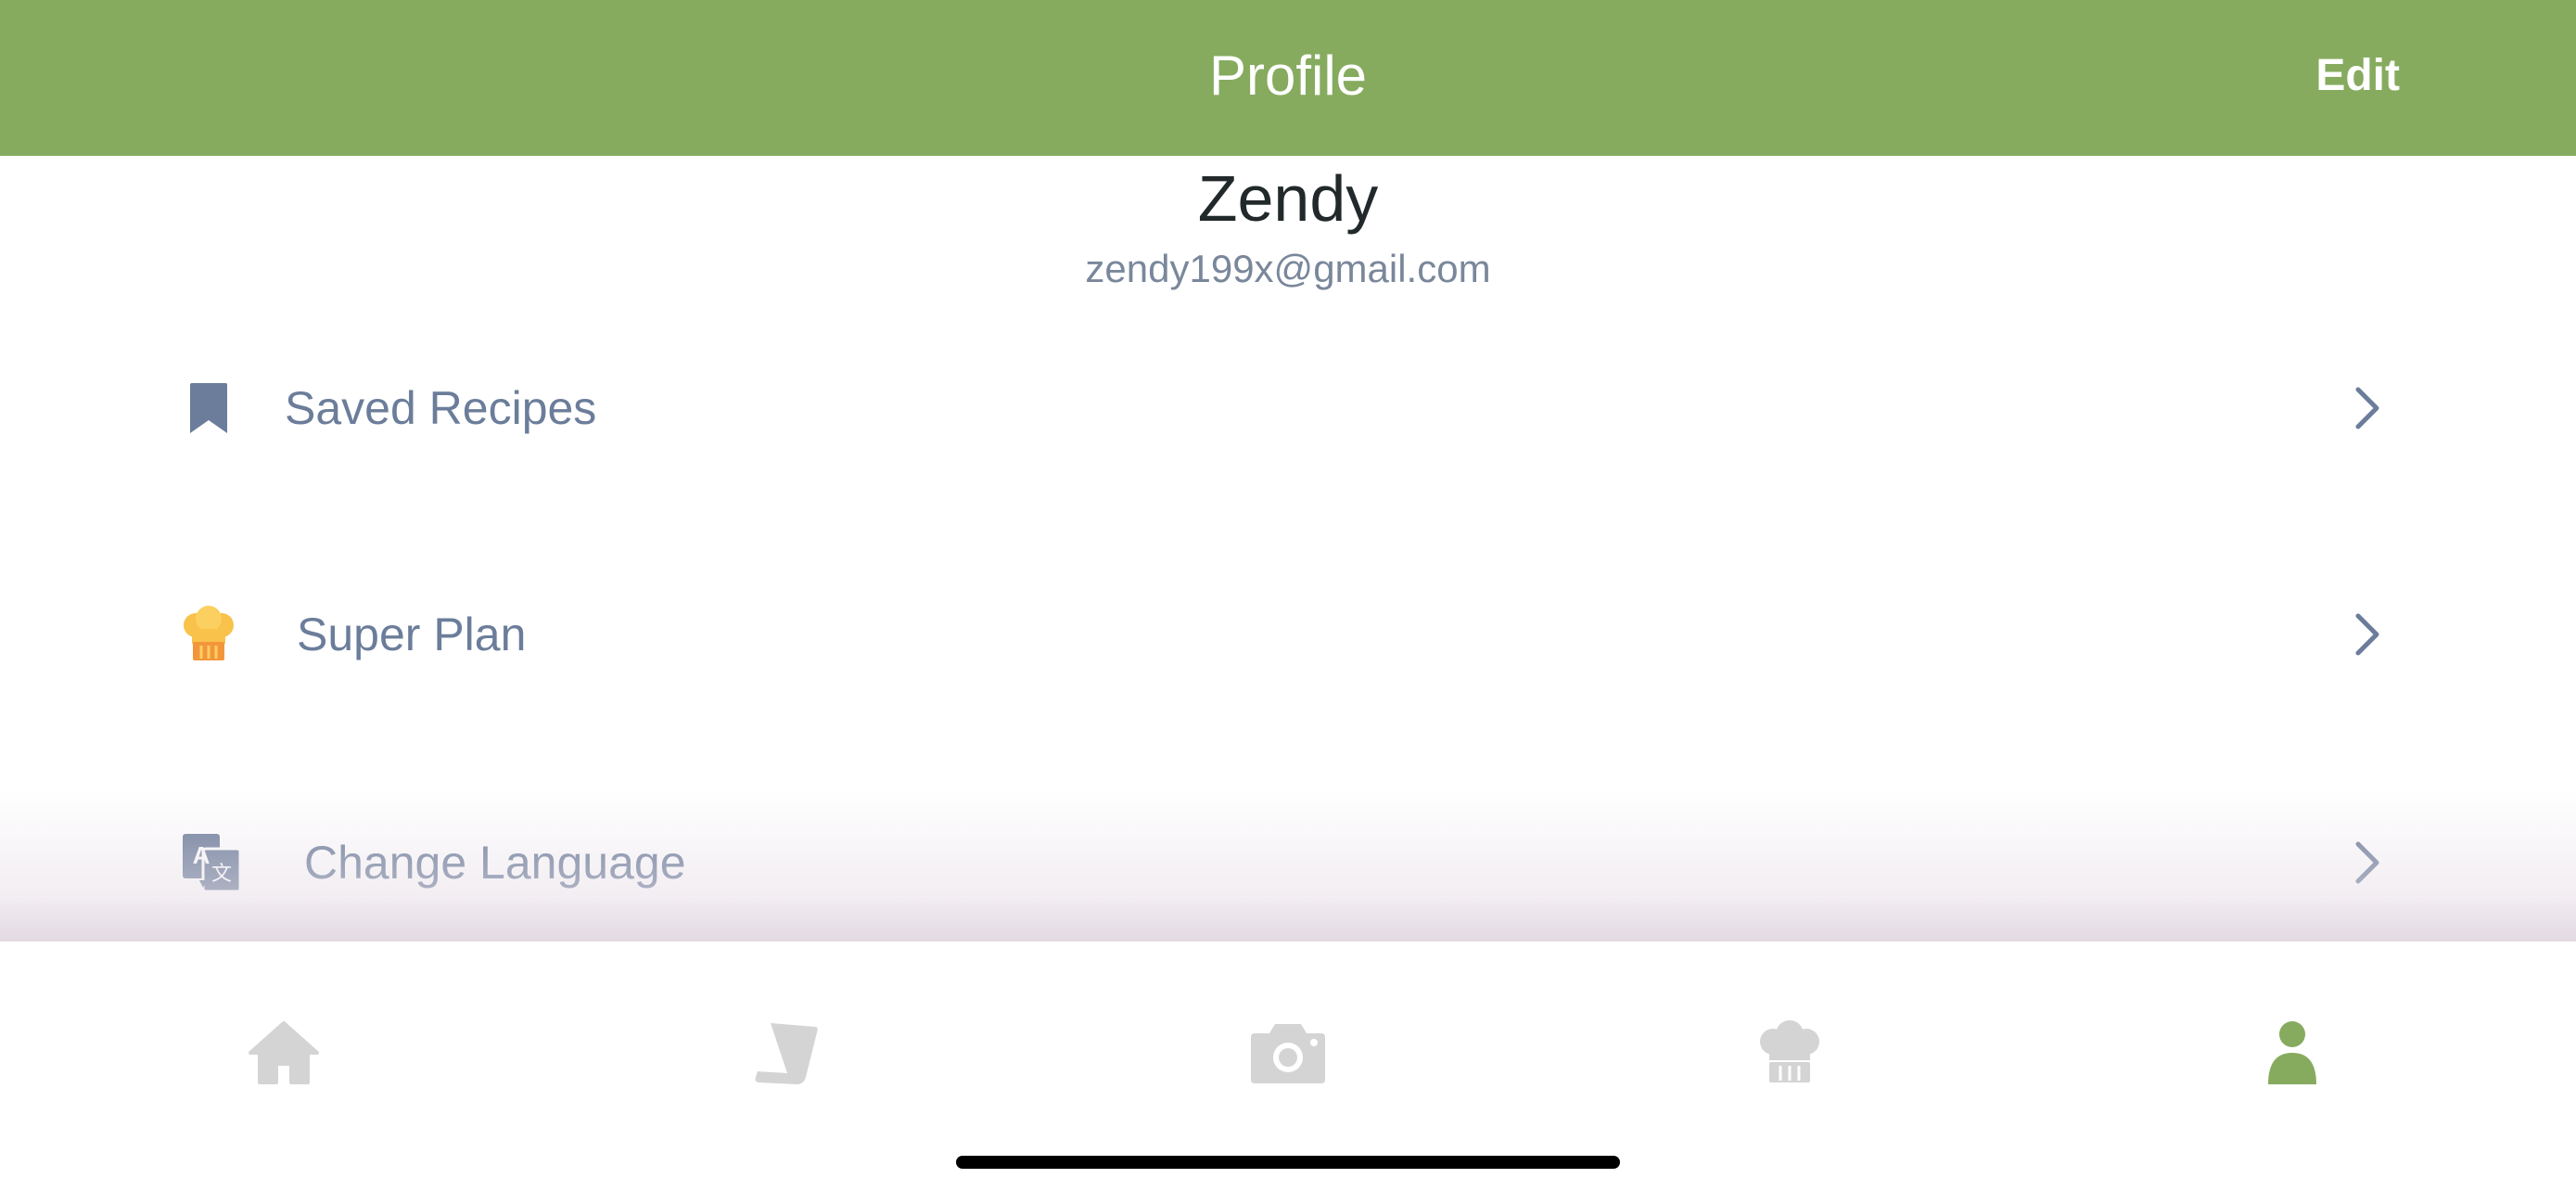 The height and width of the screenshot is (1191, 2576). I want to click on home-indicator, so click(1288, 1162).